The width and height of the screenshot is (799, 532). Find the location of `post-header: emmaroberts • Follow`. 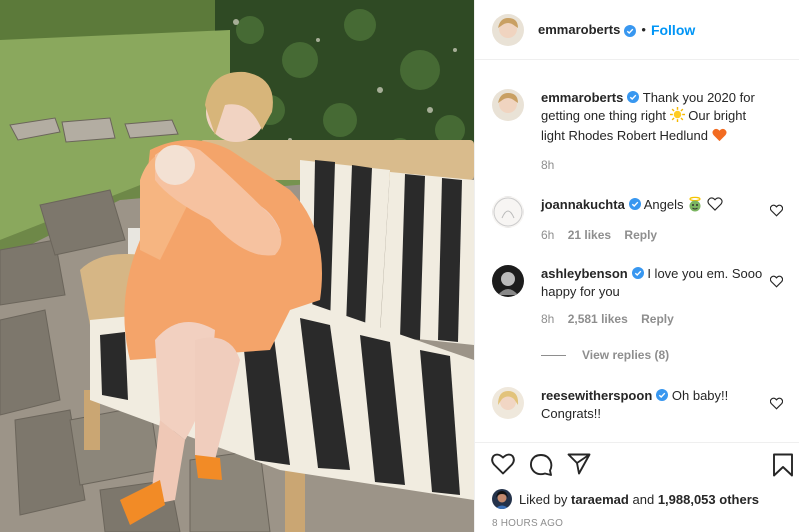

post-header: emmaroberts • Follow is located at coordinates (637, 30).